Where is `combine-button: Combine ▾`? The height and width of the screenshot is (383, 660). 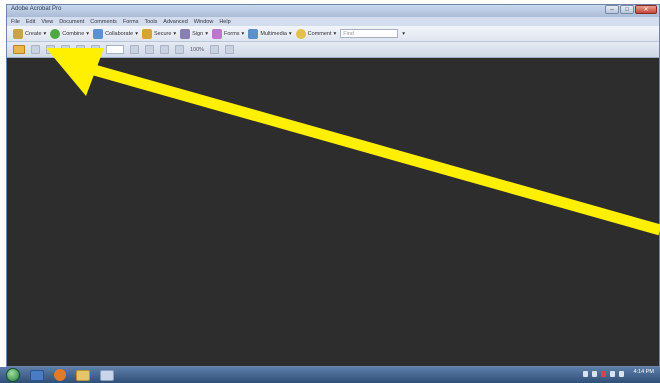
combine-button: Combine ▾ is located at coordinates (69, 33).